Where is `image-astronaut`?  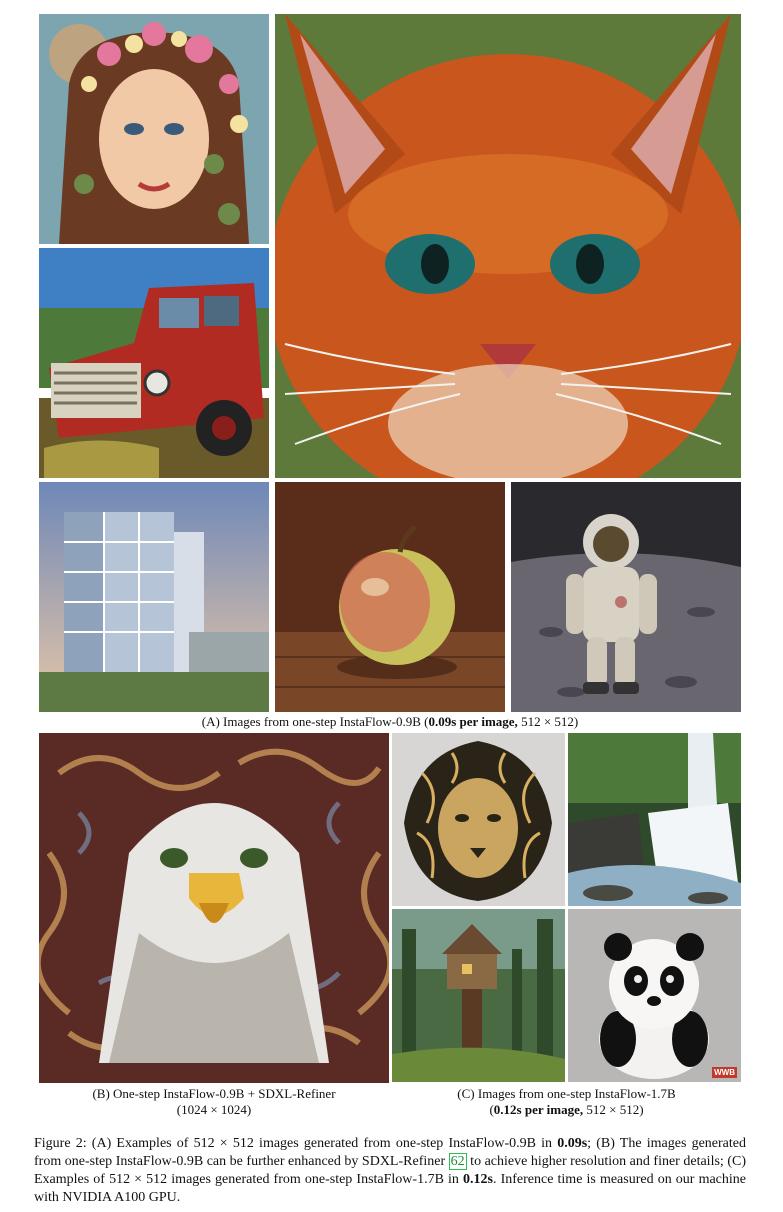
image-astronaut is located at coordinates (626, 597).